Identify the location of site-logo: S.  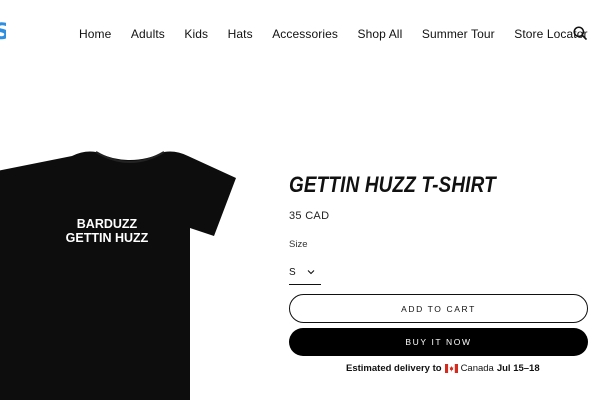
(3, 33).